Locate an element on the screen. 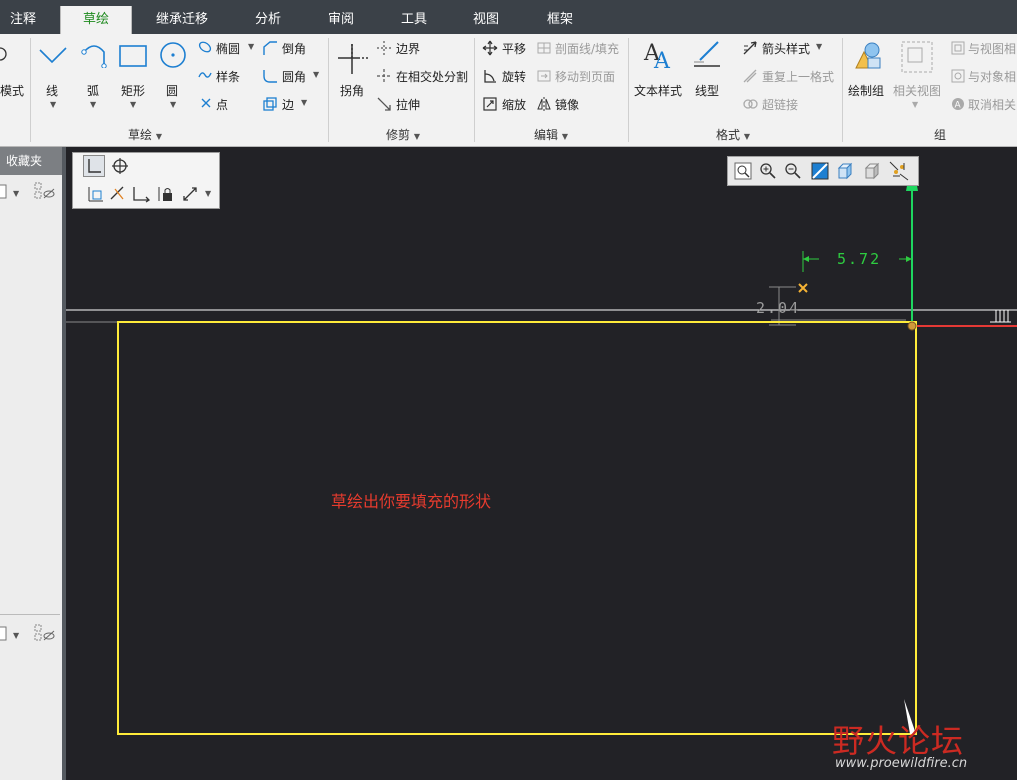  translate-button: 平移 is located at coordinates (514, 48).